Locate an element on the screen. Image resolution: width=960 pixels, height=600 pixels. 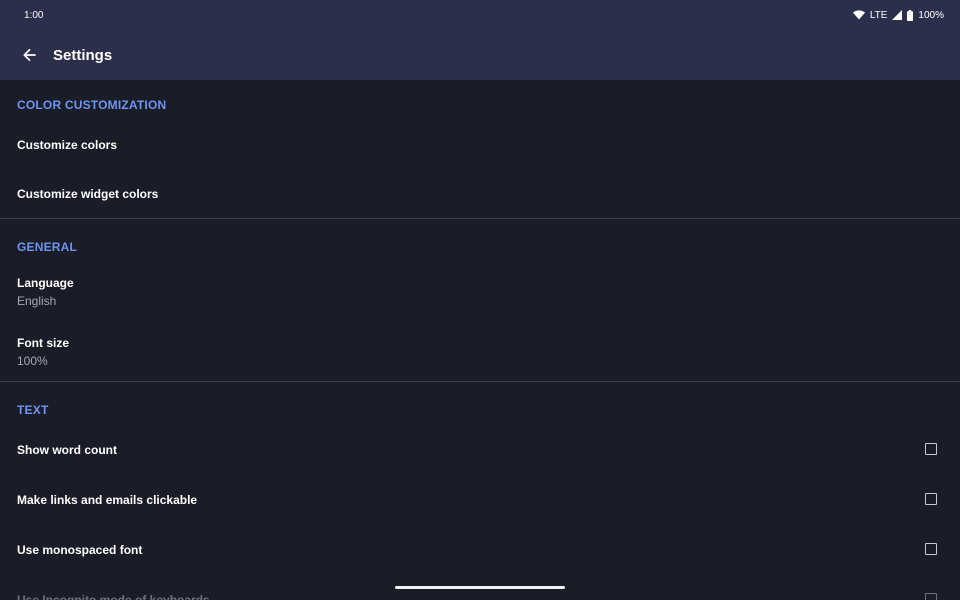
section-header-general: GENERAL is located at coordinates (47, 247).